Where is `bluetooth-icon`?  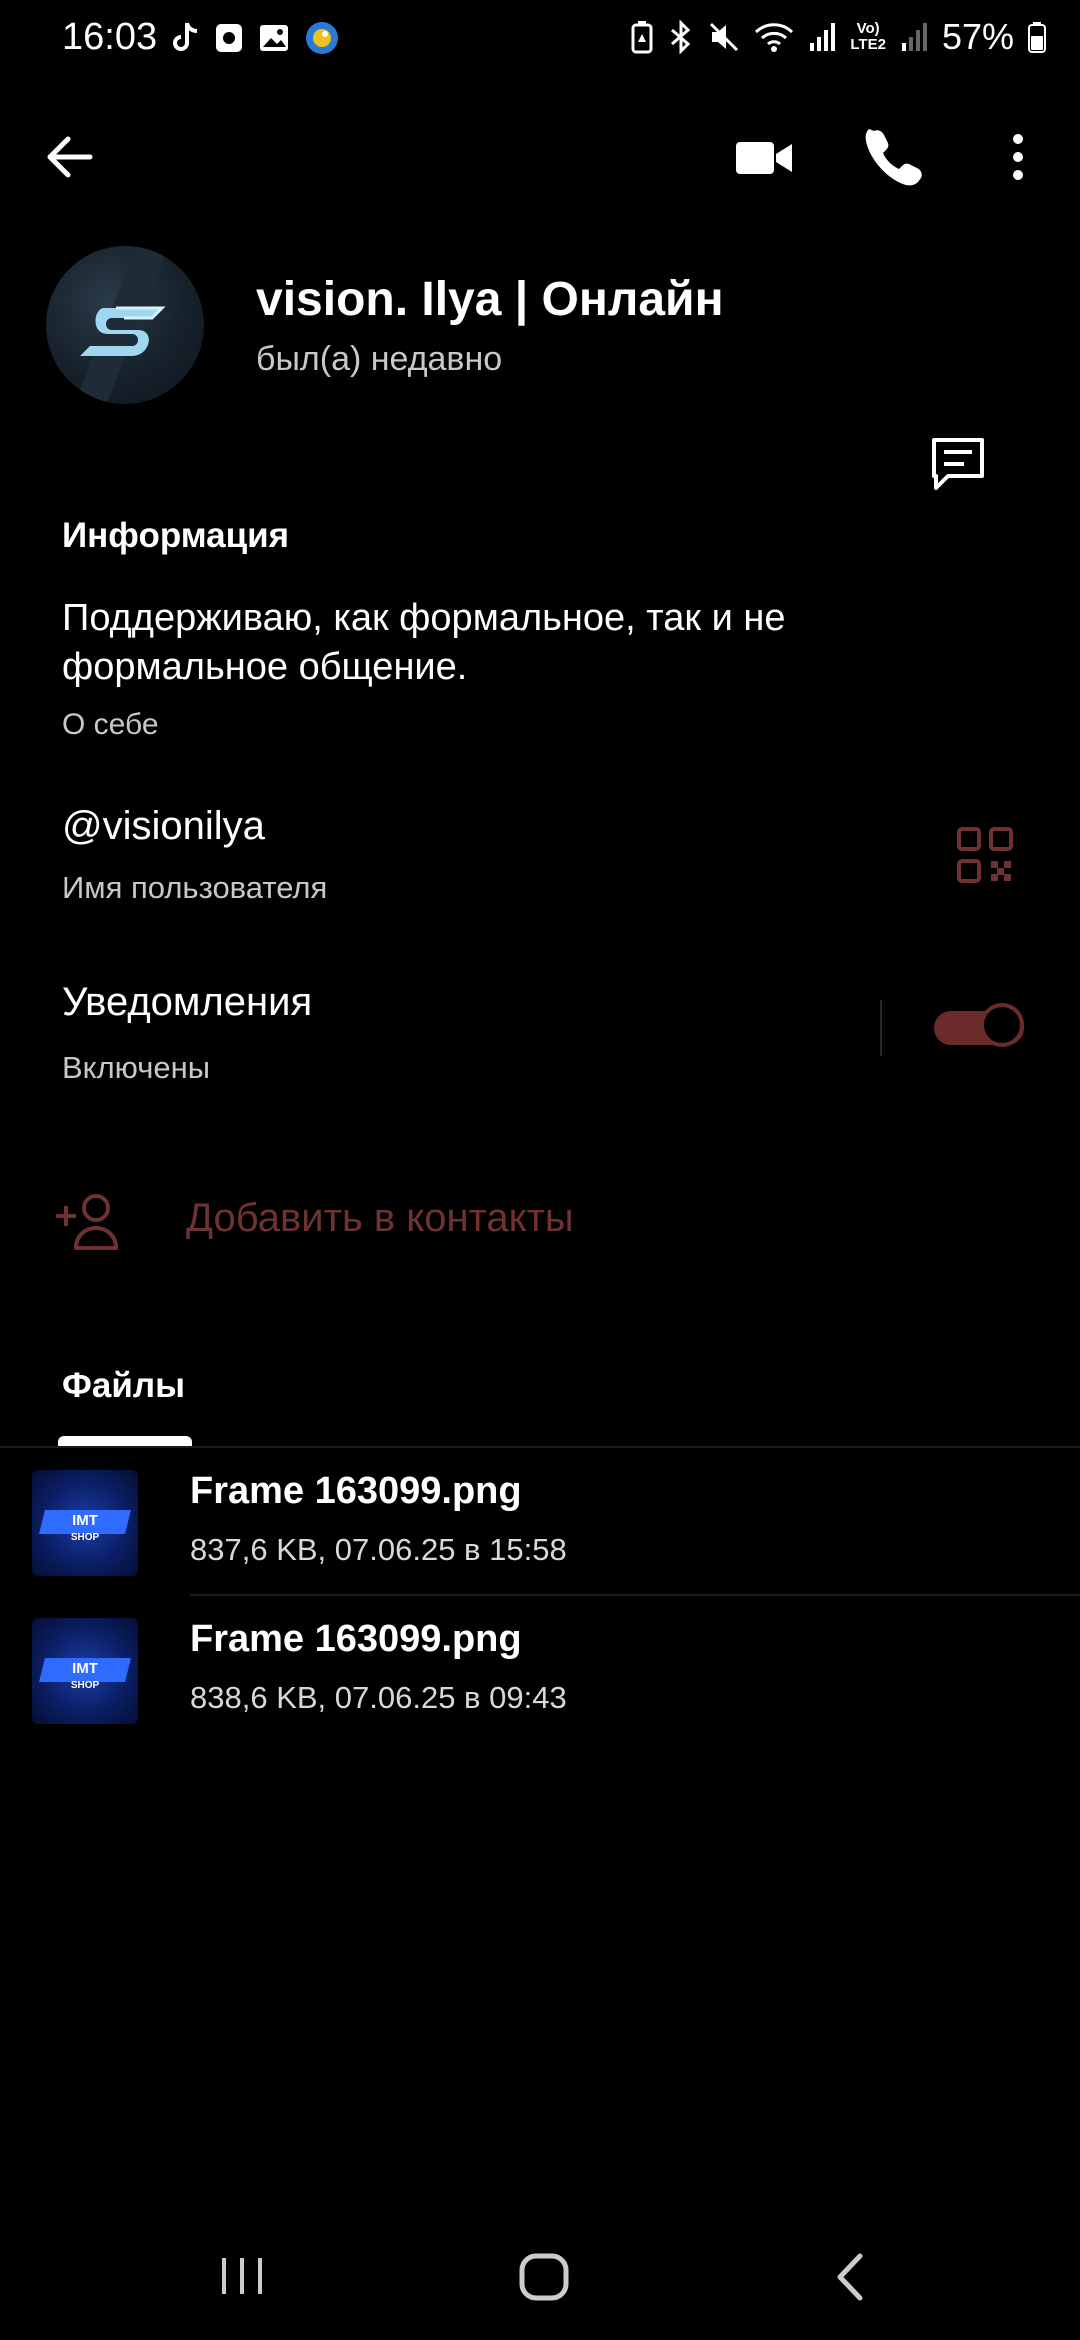 bluetooth-icon is located at coordinates (681, 37).